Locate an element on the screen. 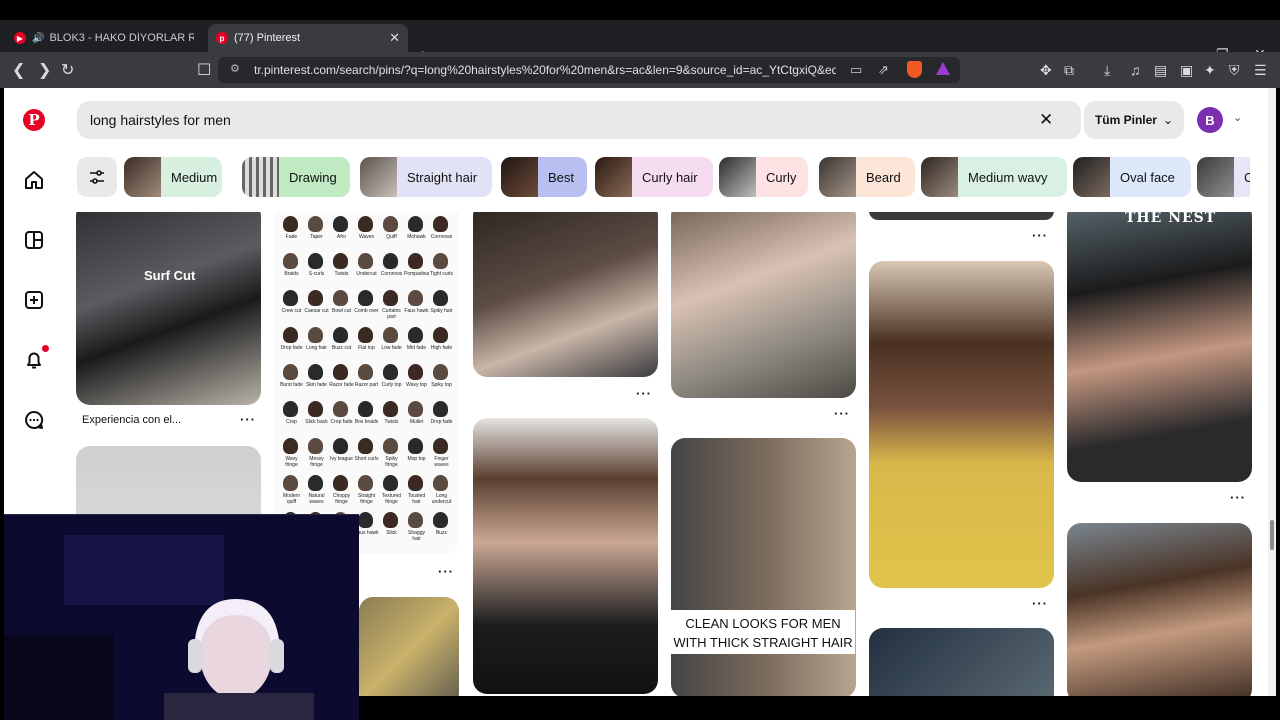 This screenshot has width=1280, height=720. scrollbar is located at coordinates (1272, 392).